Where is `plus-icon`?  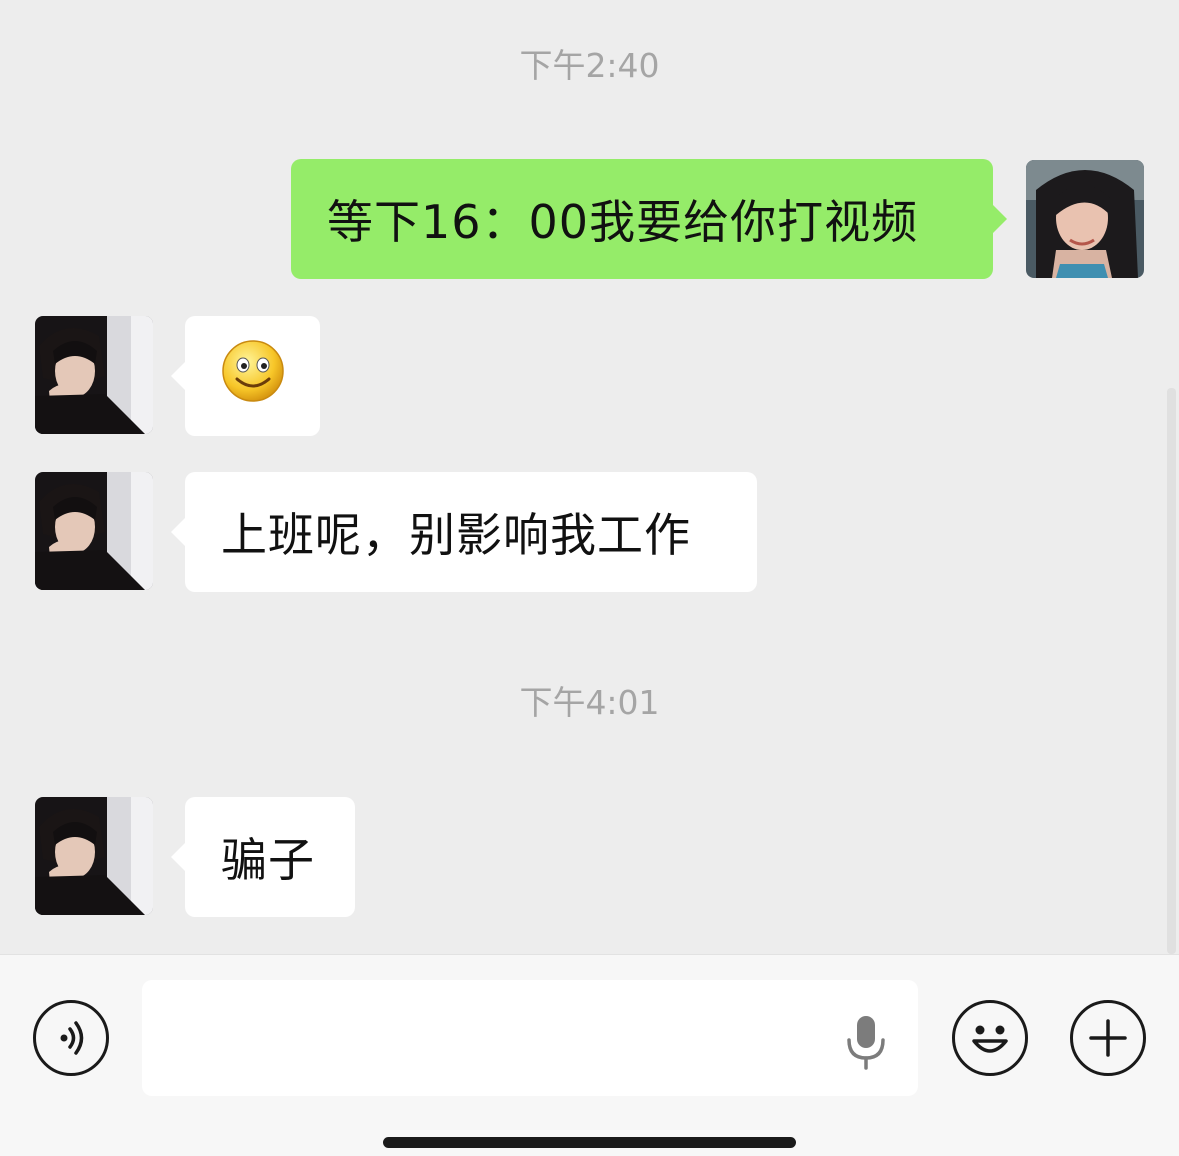
plus-icon is located at coordinates (1108, 1038).